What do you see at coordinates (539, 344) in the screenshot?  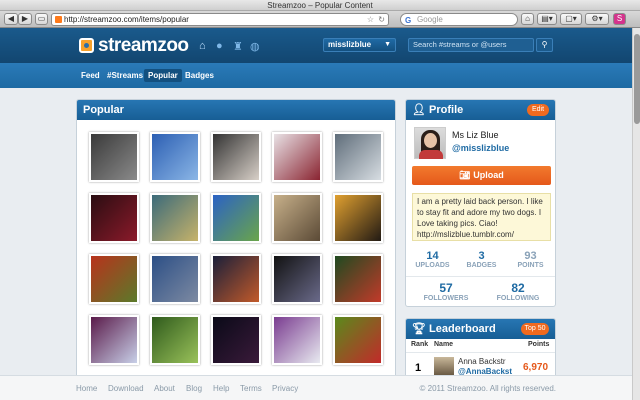 I see `col-points: Points` at bounding box center [539, 344].